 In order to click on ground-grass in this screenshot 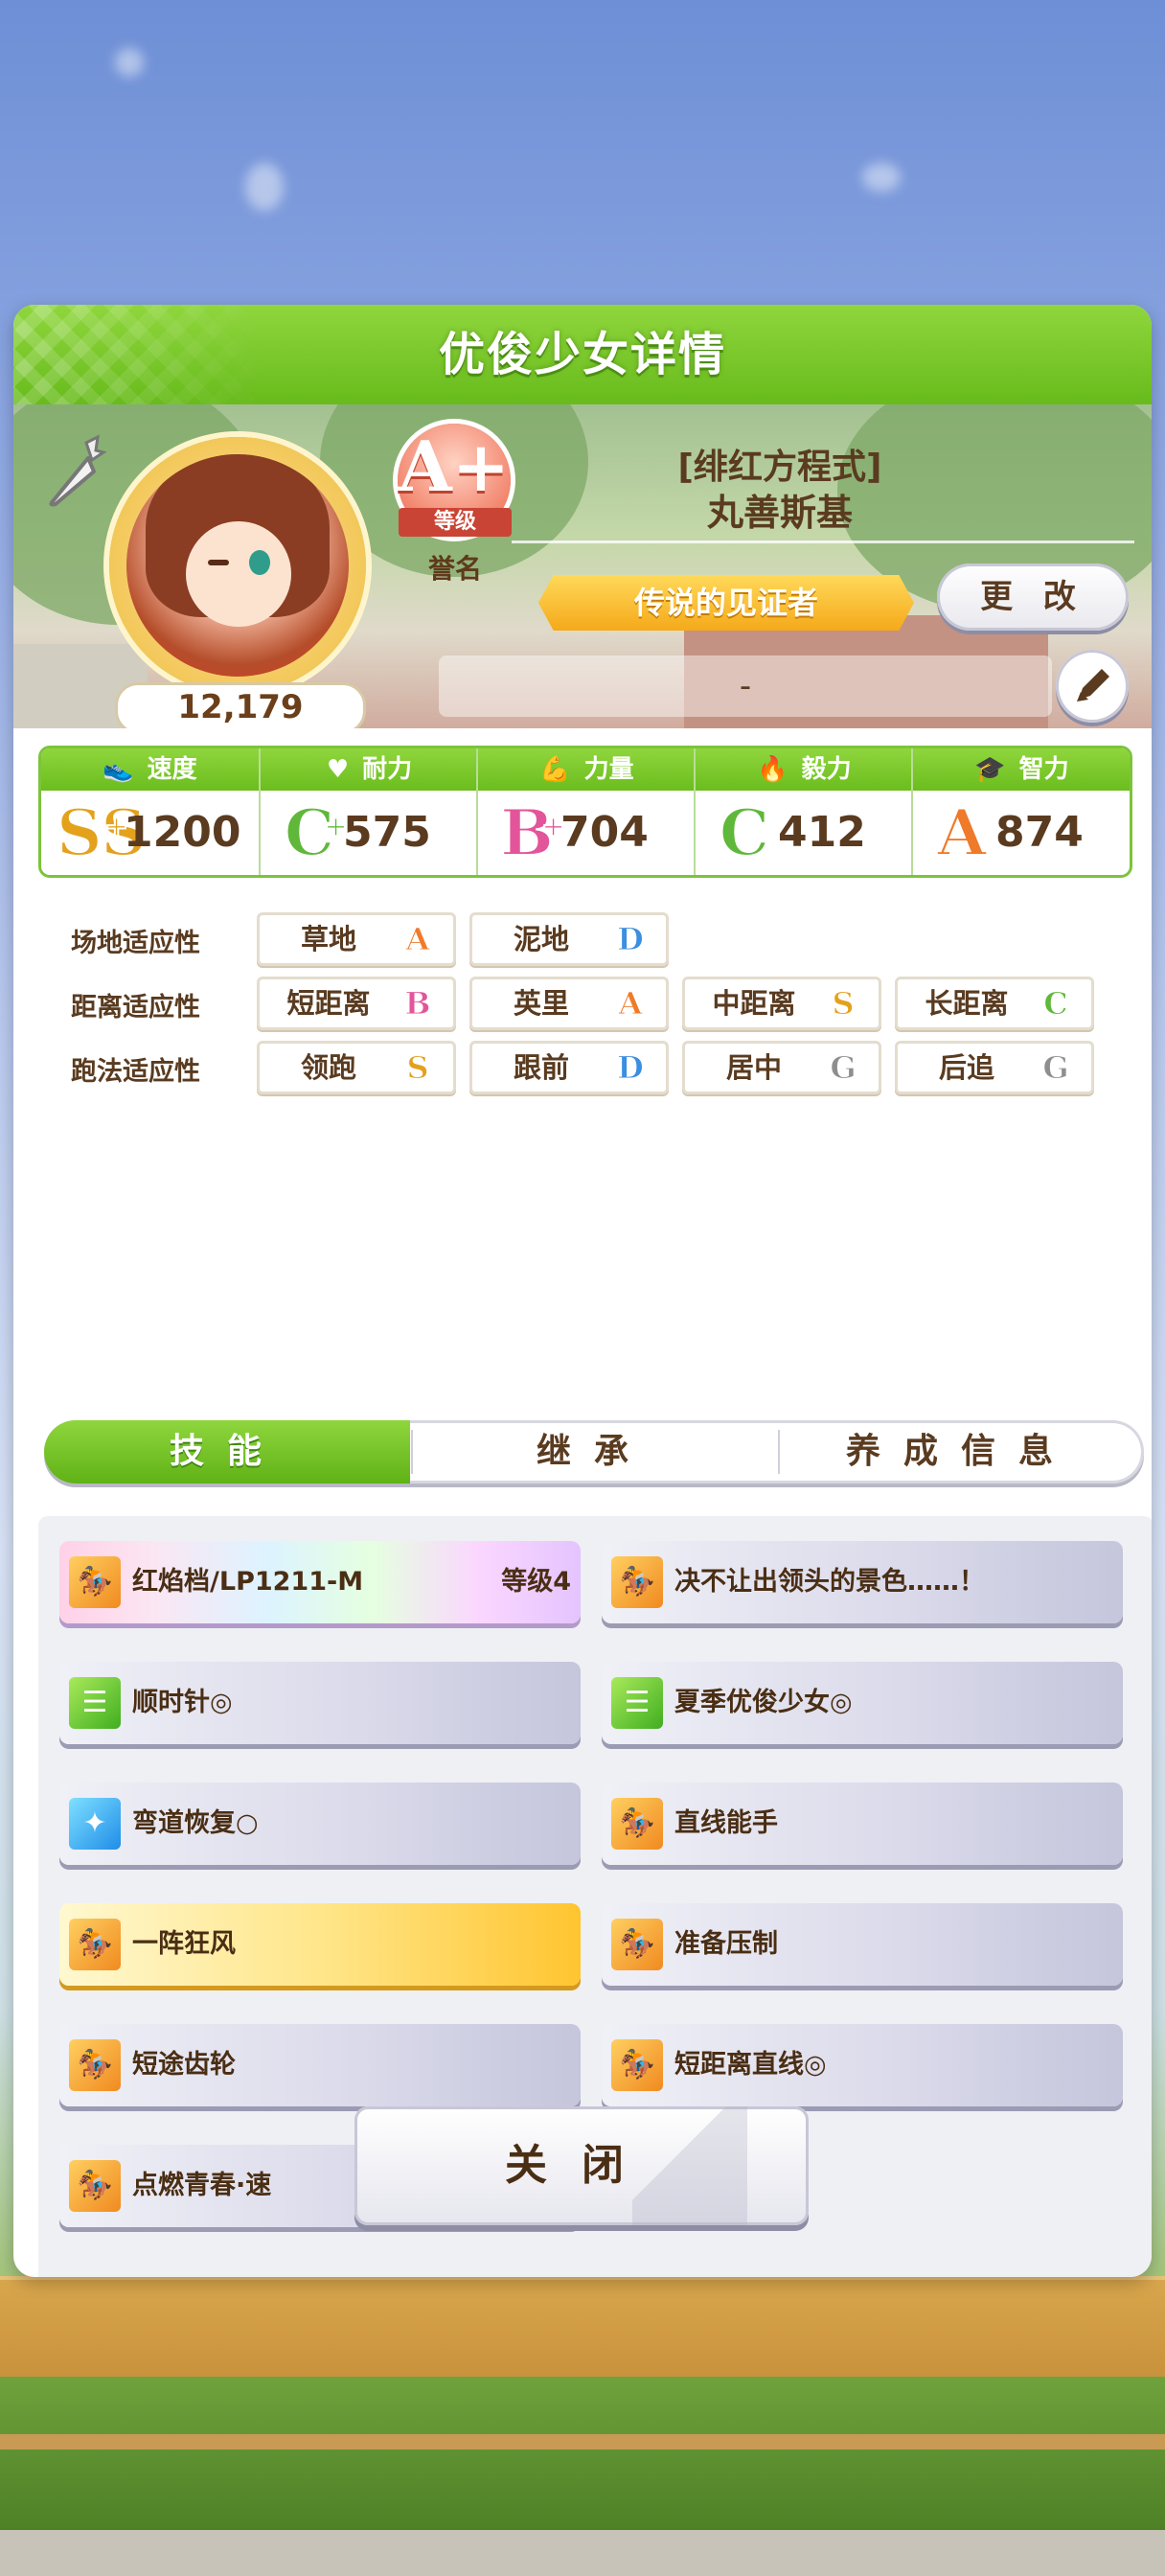, I will do `click(582, 2453)`.